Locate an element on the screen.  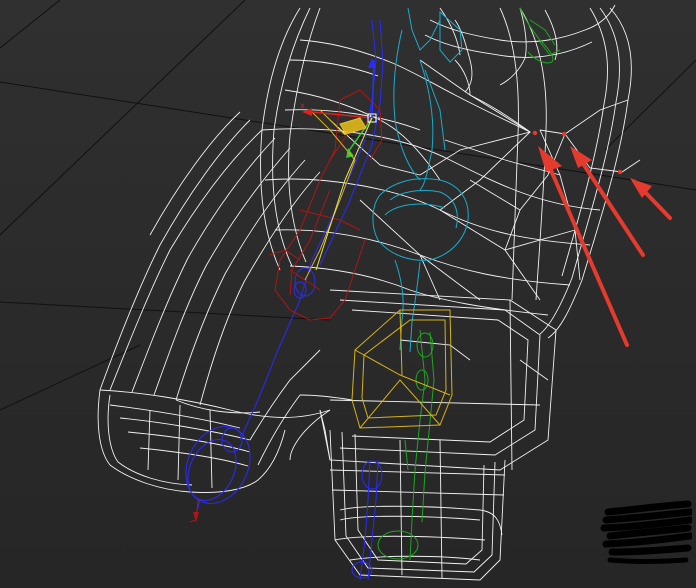
bone-chain-cyan is located at coordinates (420, 180).